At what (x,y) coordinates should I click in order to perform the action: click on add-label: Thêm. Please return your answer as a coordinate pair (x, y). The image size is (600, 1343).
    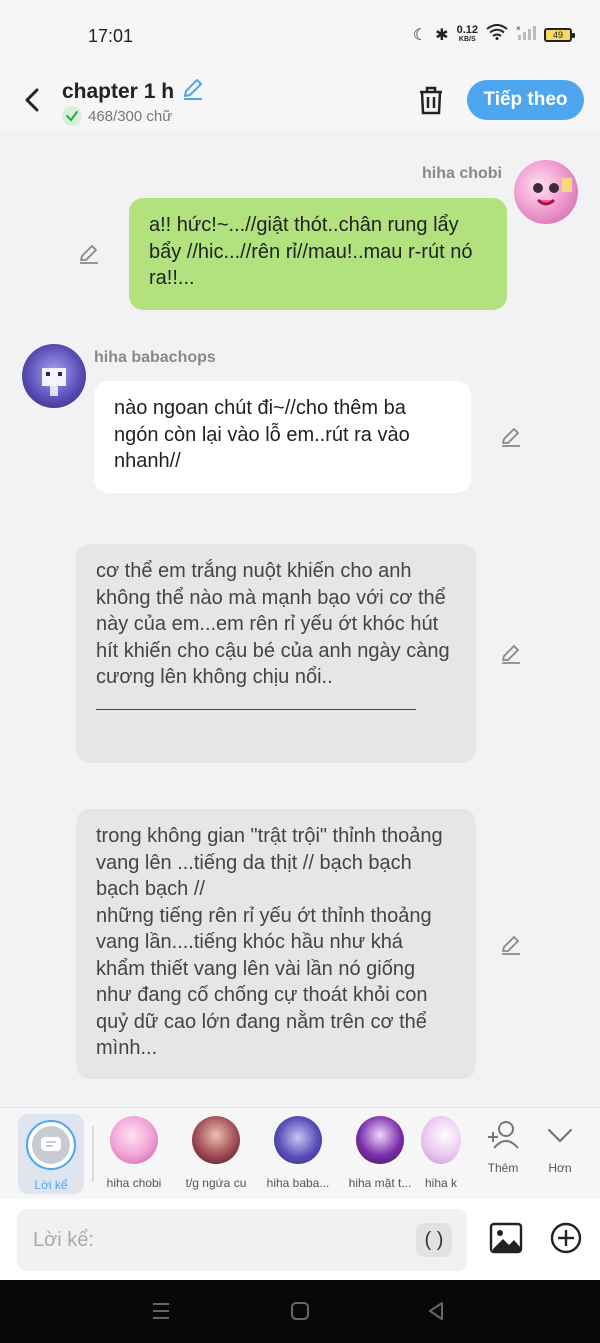
    Looking at the image, I should click on (503, 1168).